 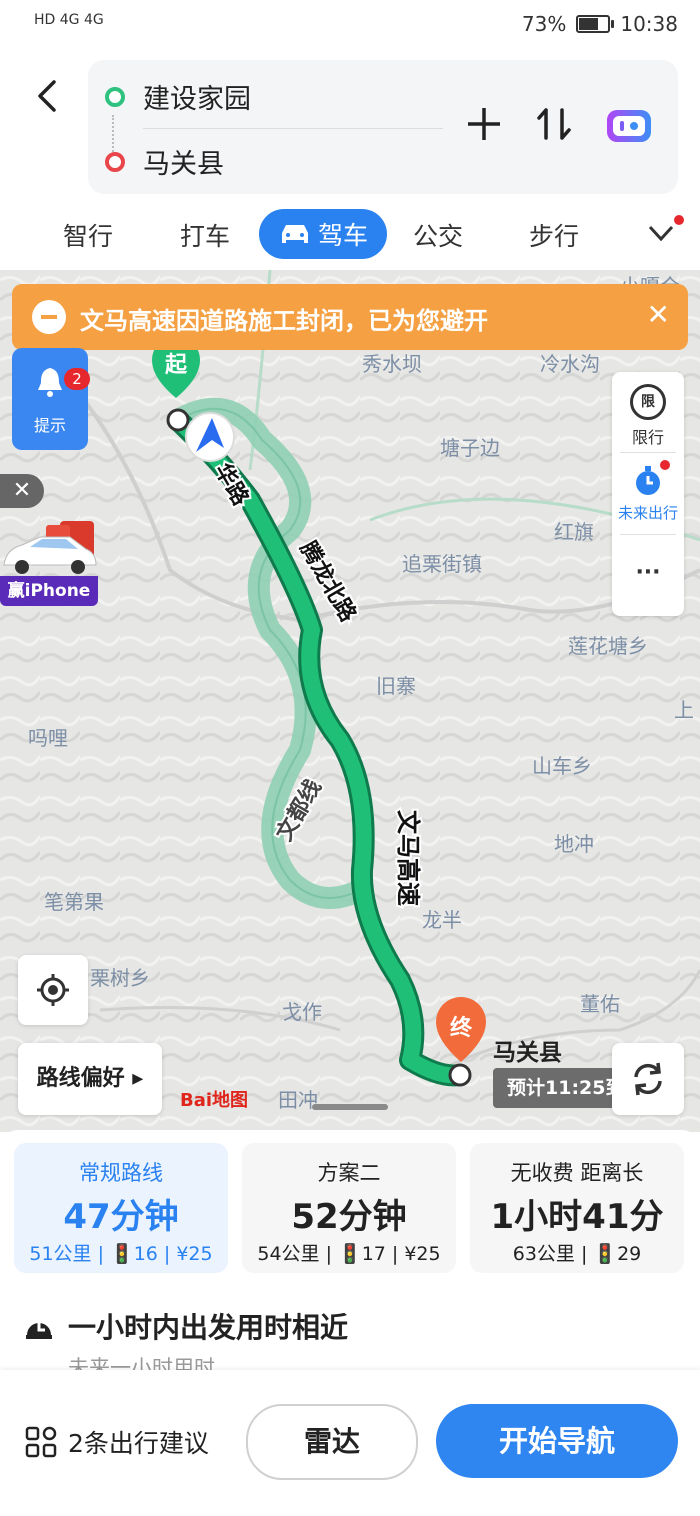 I want to click on mode-tabs: 智行 打车 驾车 公交 步行, so click(x=350, y=235).